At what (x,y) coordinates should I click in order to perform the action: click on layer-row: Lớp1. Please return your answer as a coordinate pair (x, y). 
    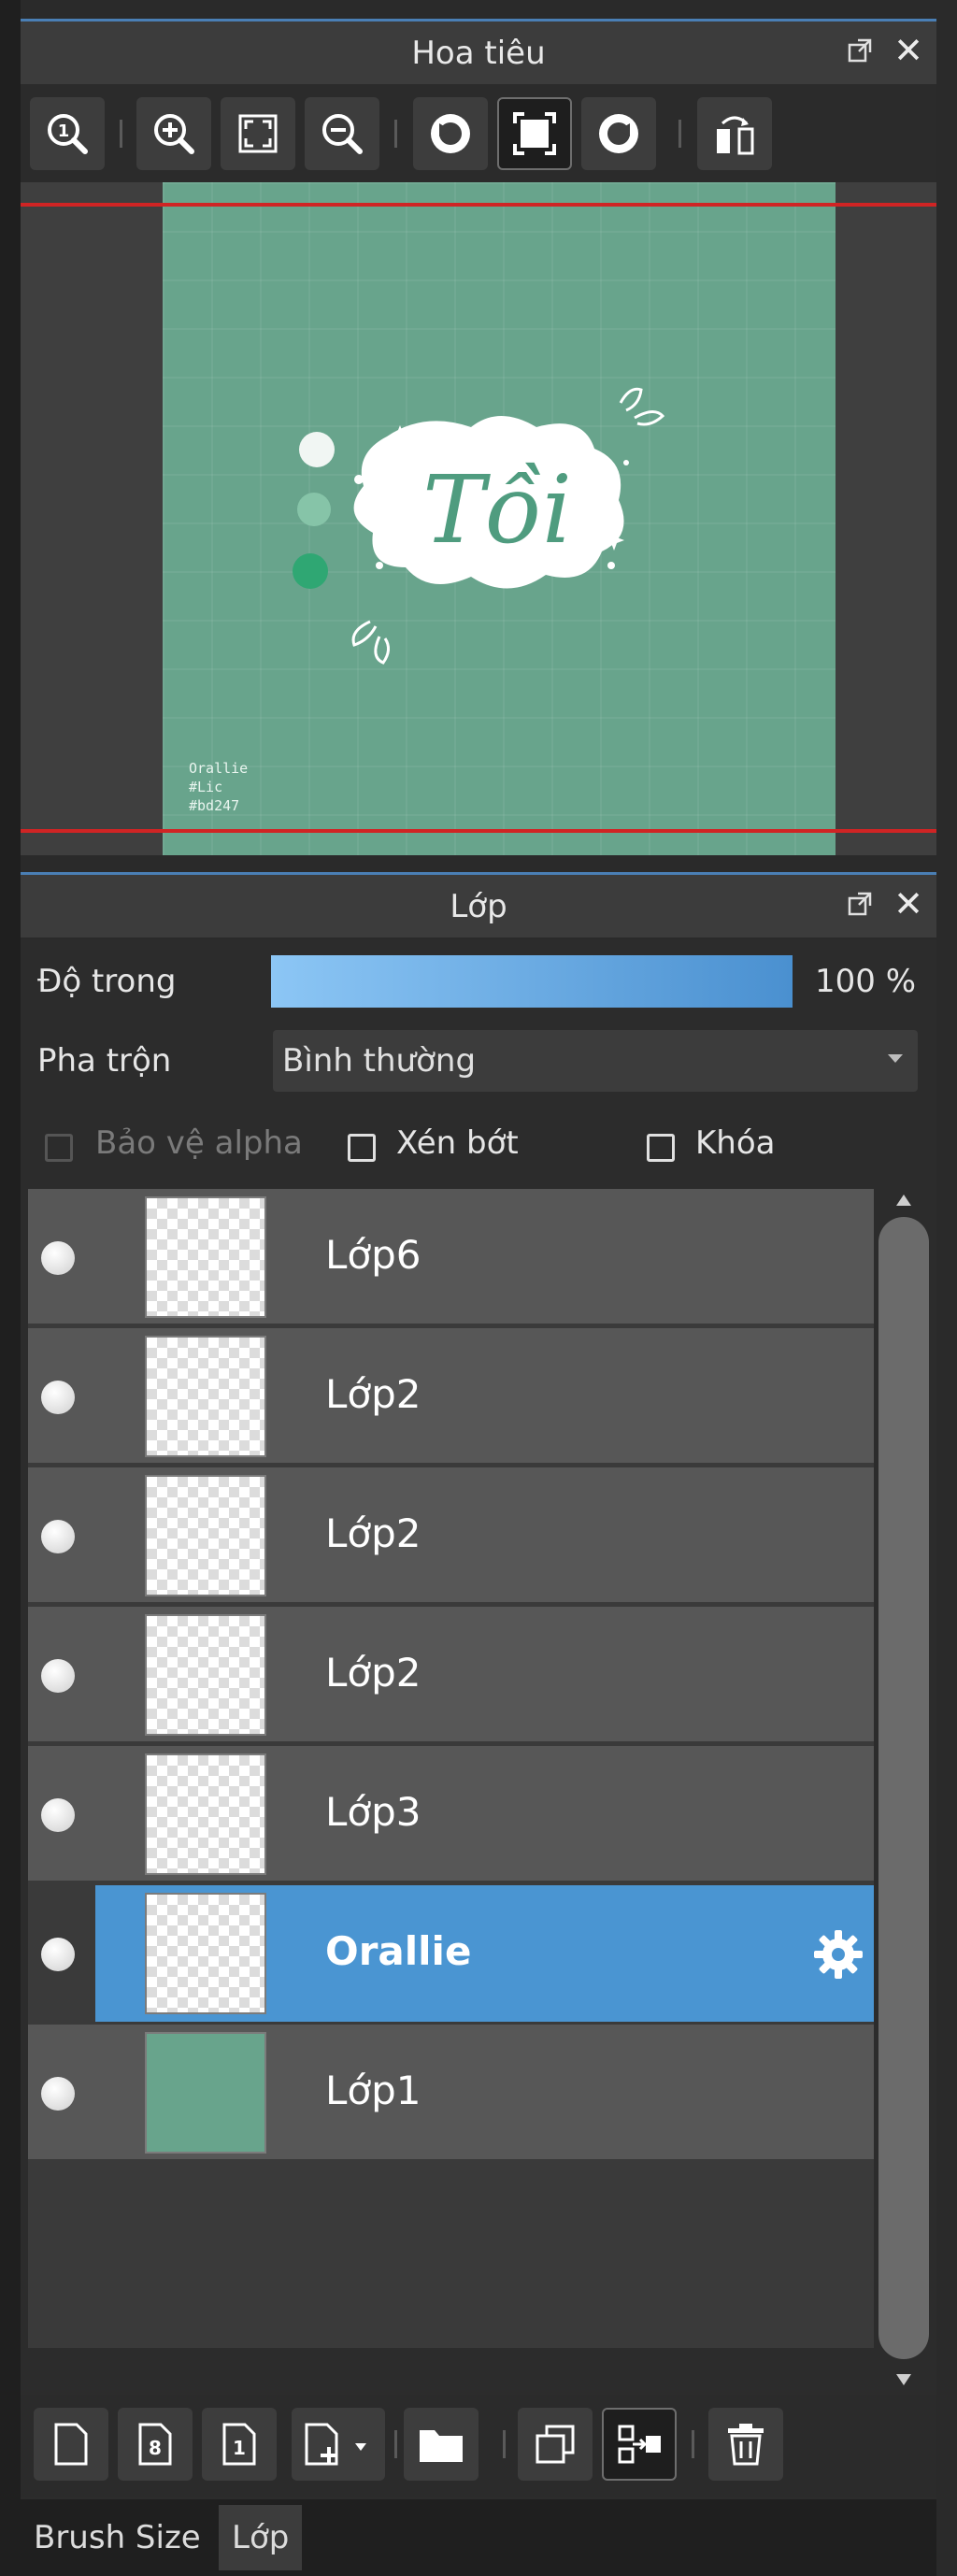
    Looking at the image, I should click on (451, 2093).